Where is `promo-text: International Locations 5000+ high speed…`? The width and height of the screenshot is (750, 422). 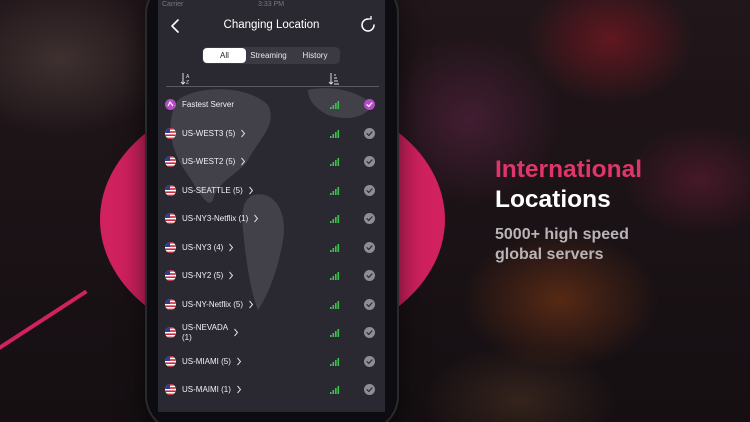 promo-text: International Locations 5000+ high speed… is located at coordinates (615, 210).